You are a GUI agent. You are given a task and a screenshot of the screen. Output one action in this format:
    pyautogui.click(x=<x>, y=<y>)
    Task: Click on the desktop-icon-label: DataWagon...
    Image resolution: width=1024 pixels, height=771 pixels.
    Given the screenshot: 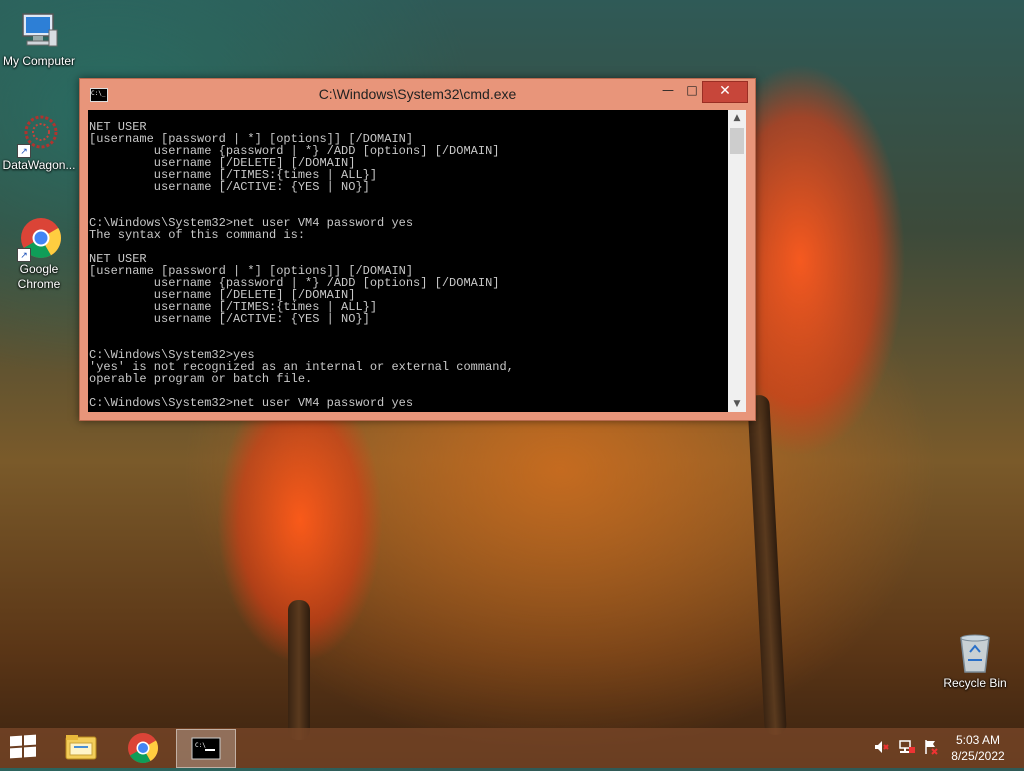 What is the action you would take?
    pyautogui.click(x=39, y=165)
    